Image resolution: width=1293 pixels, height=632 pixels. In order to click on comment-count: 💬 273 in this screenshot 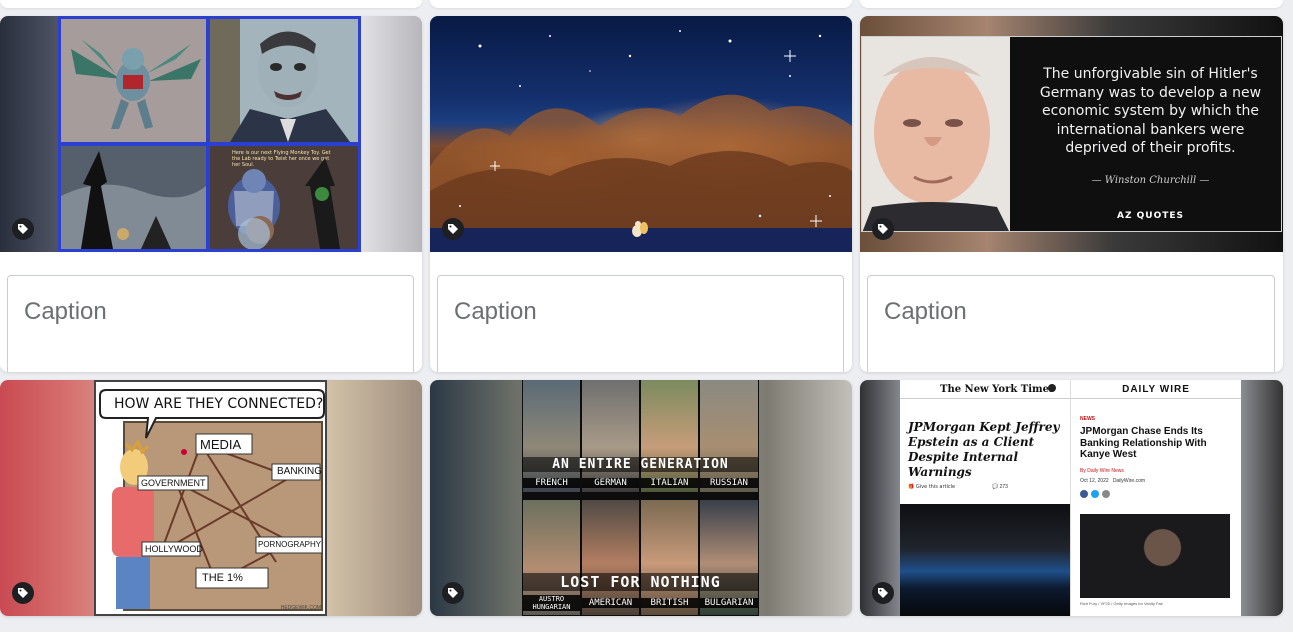, I will do `click(1000, 487)`.